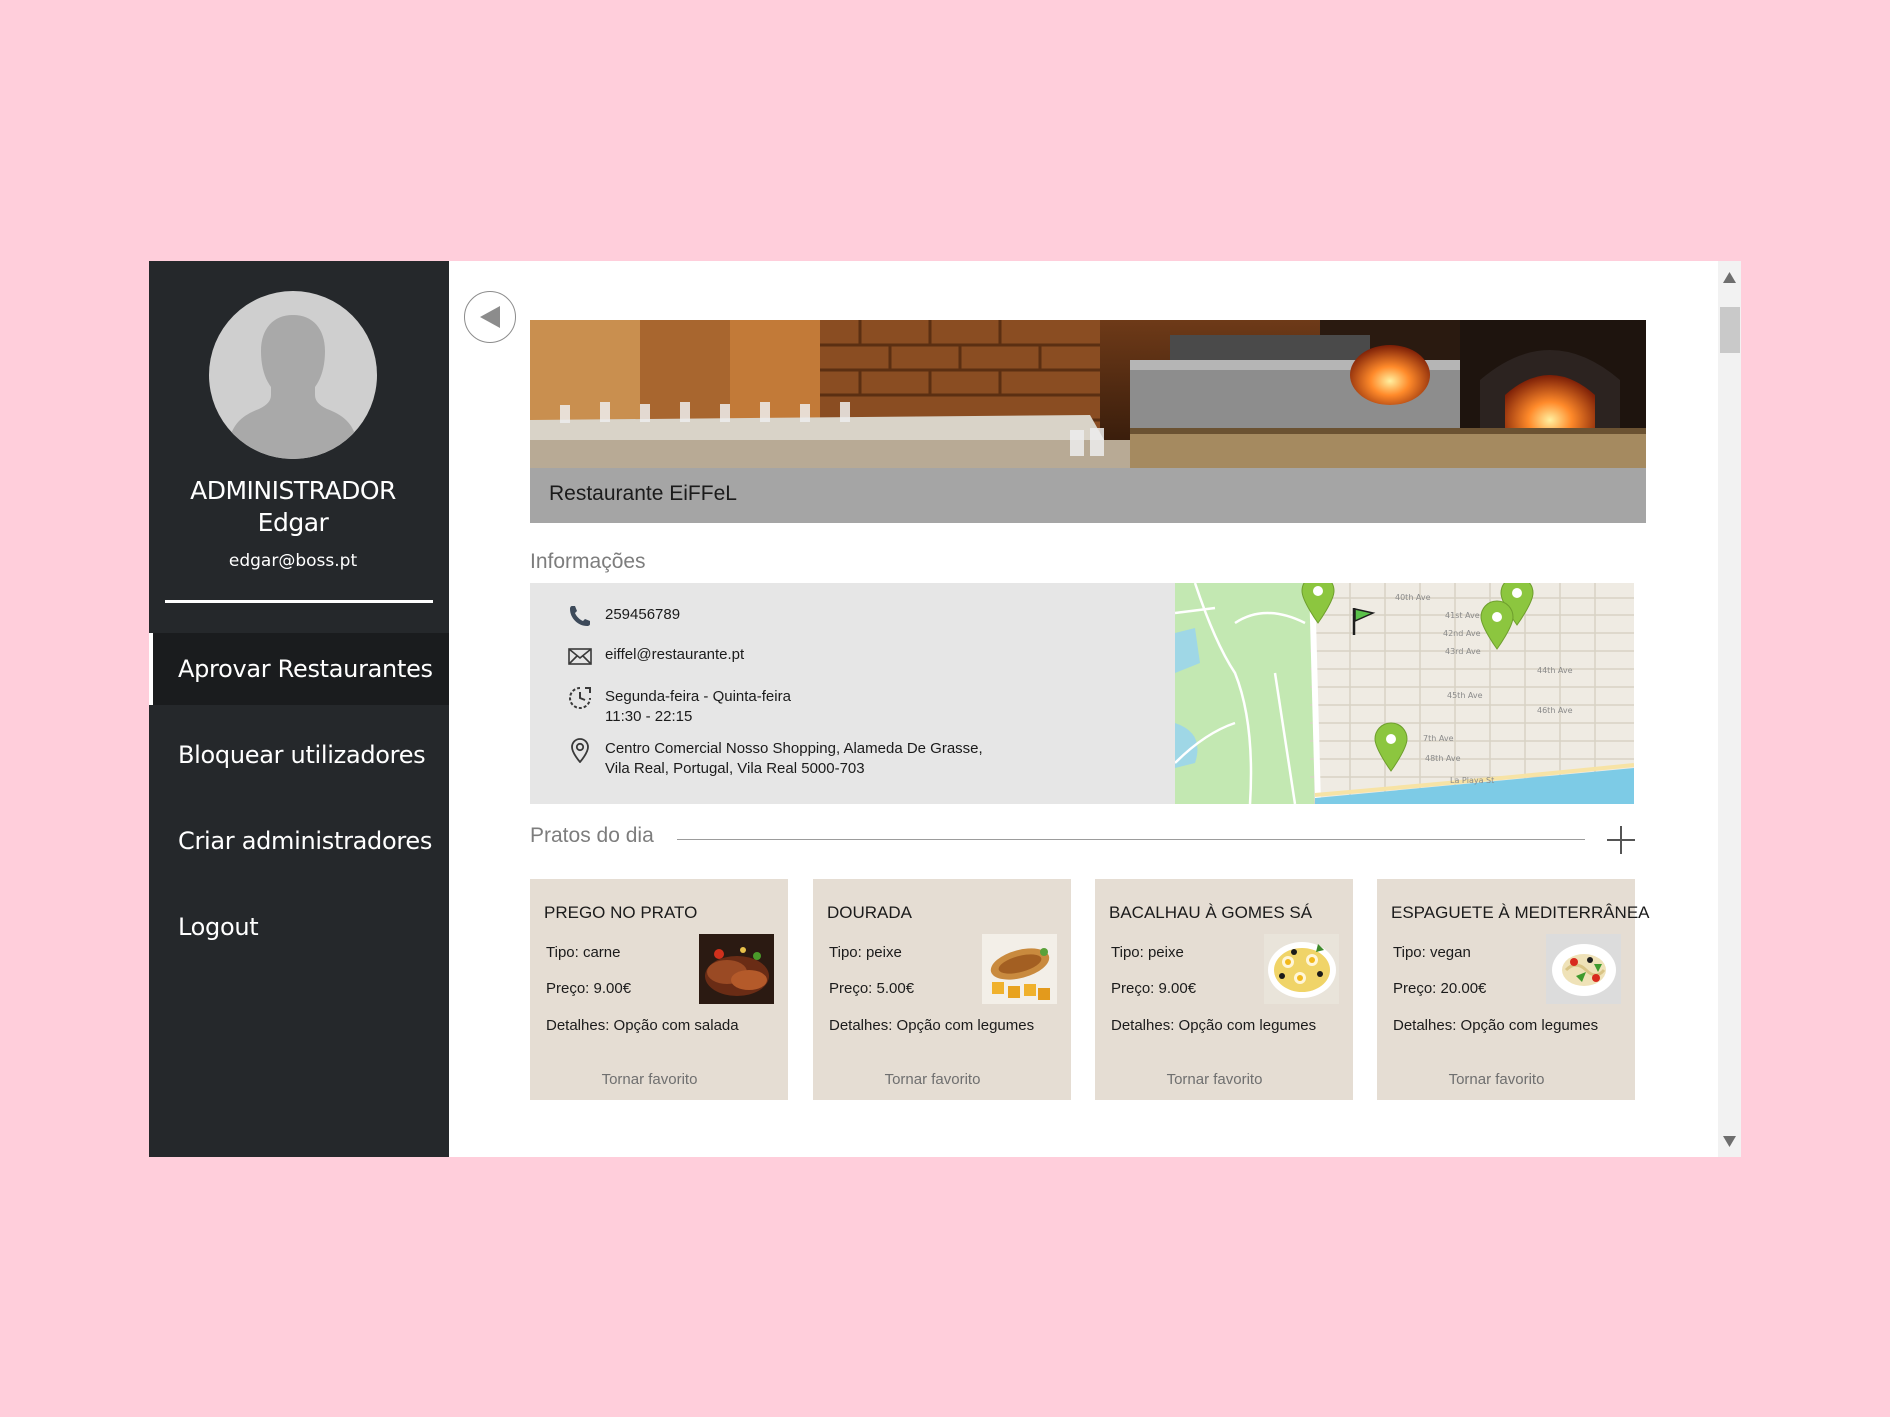  What do you see at coordinates (299, 755) in the screenshot?
I see `sidebar-item-bloquear-utilizadores: Bloquear utilizadores` at bounding box center [299, 755].